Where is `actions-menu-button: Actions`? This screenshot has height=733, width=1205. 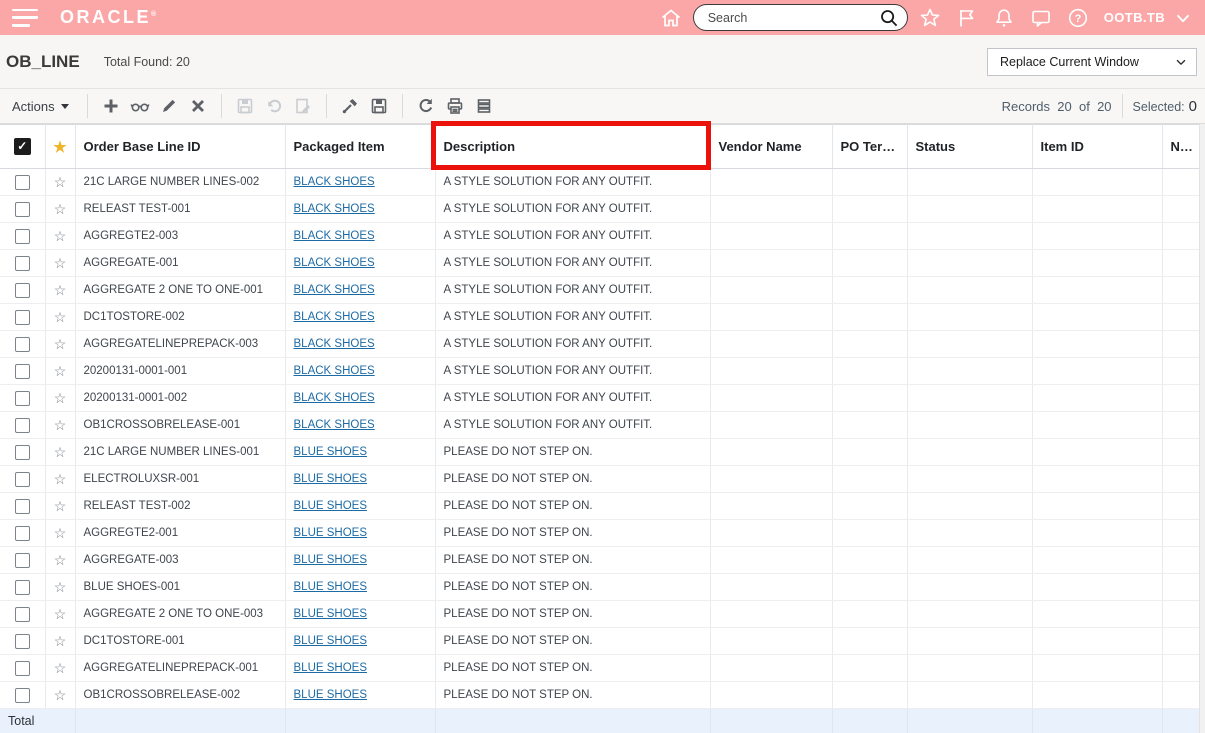
actions-menu-button: Actions is located at coordinates (42, 106).